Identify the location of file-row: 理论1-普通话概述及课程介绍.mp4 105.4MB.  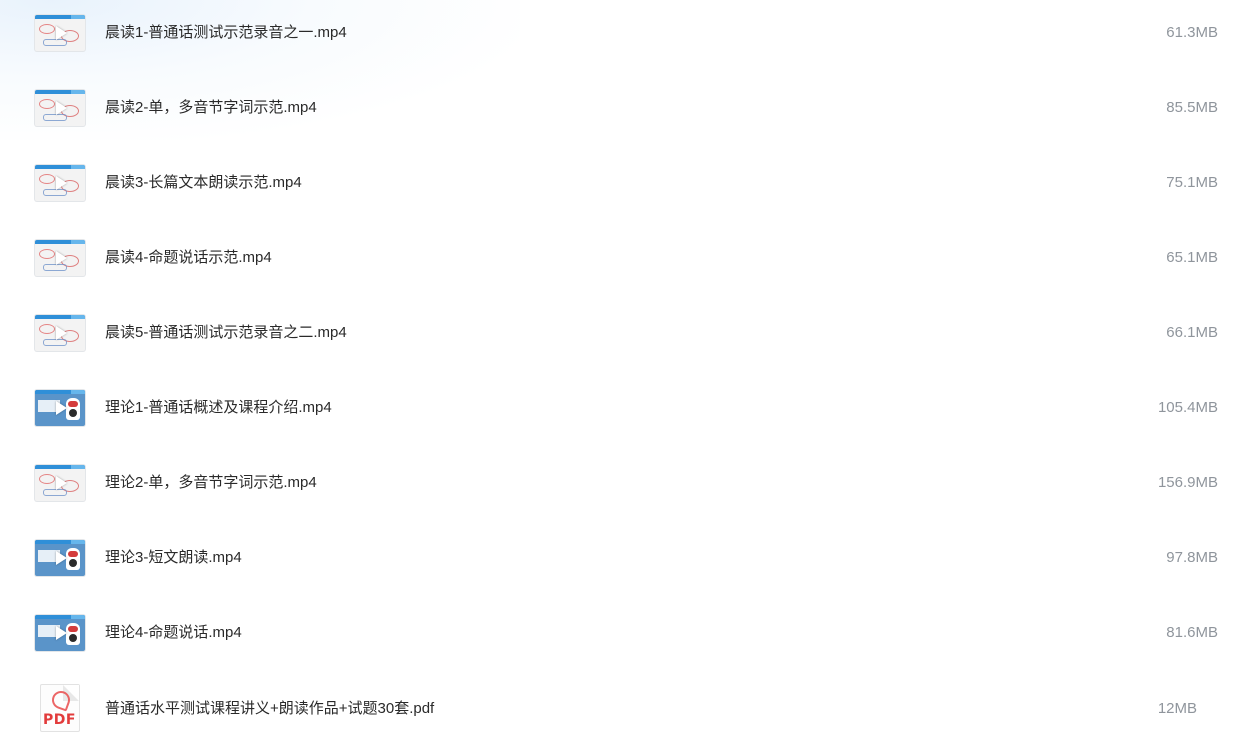
(628, 412).